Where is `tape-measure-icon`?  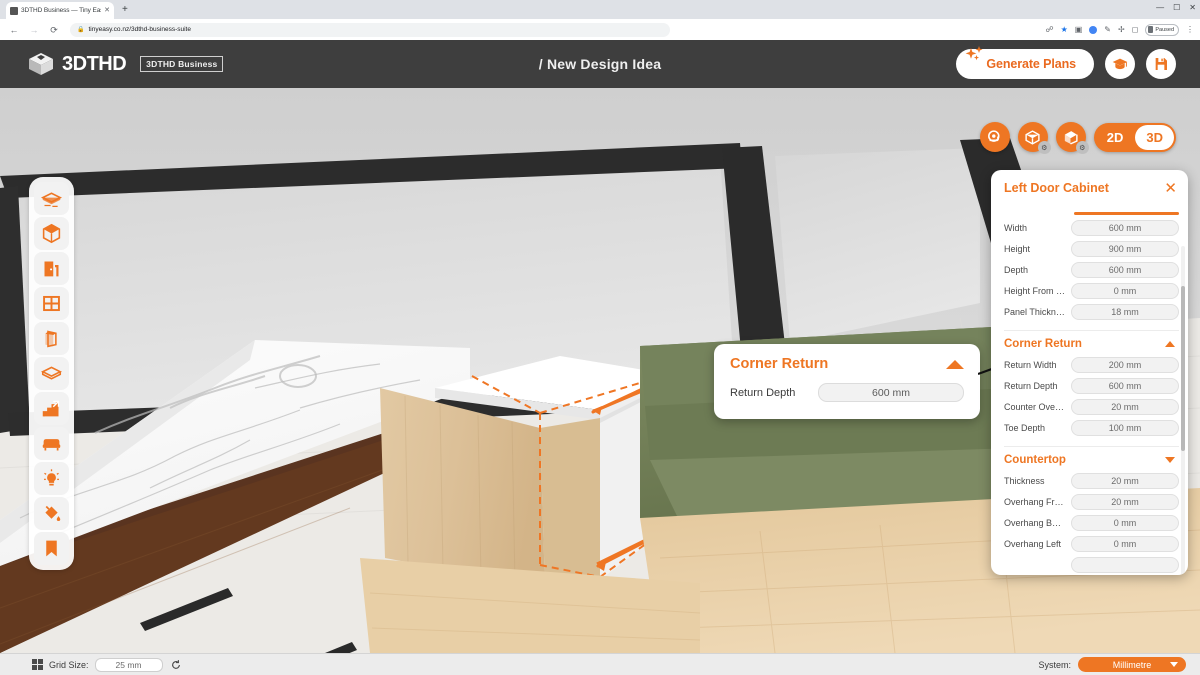
tape-measure-icon is located at coordinates (994, 135).